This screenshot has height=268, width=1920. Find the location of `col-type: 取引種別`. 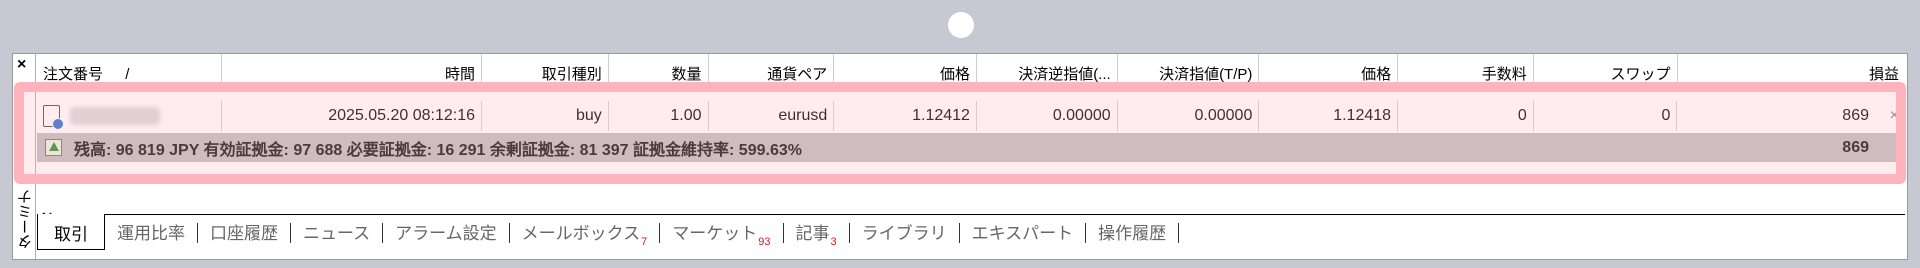

col-type: 取引種別 is located at coordinates (545, 69).